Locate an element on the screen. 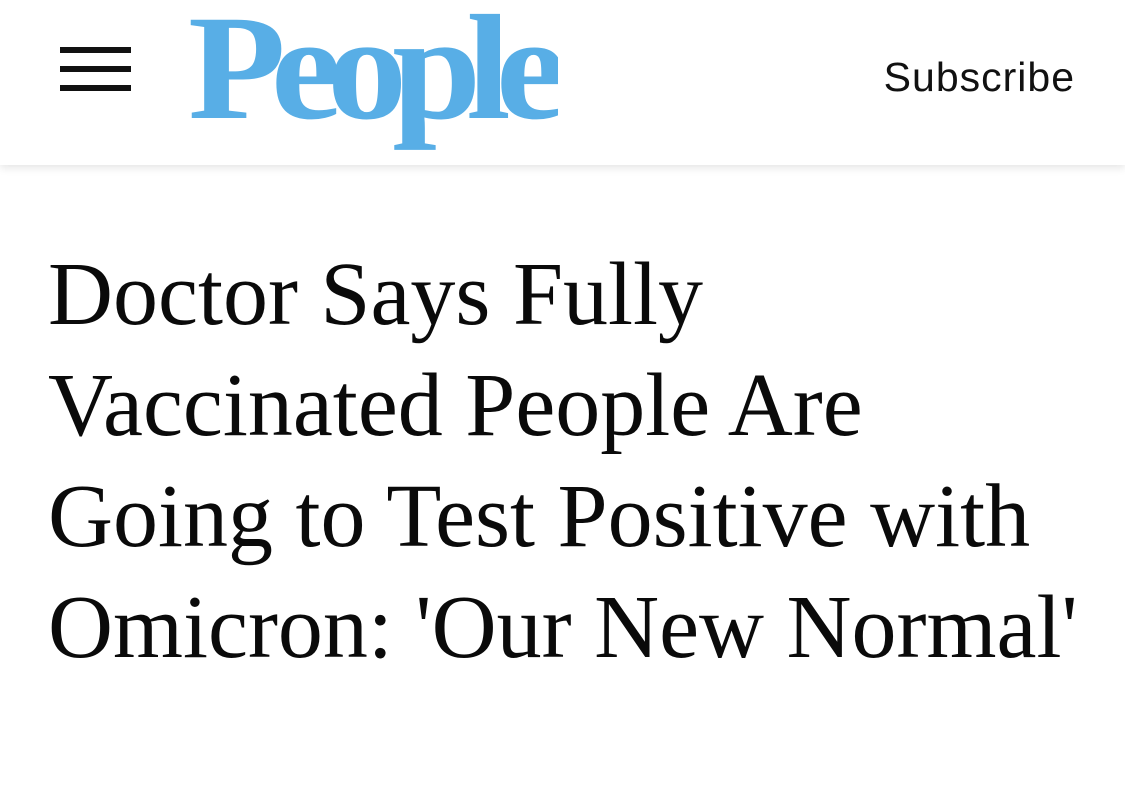 The height and width of the screenshot is (812, 1125). menu-bar-top is located at coordinates (95, 50).